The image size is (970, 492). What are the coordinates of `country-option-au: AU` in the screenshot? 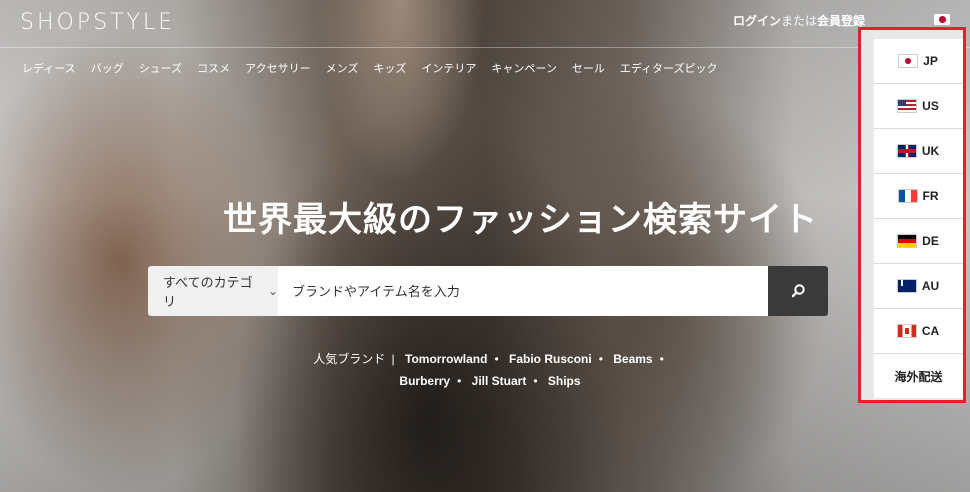 It's located at (918, 286).